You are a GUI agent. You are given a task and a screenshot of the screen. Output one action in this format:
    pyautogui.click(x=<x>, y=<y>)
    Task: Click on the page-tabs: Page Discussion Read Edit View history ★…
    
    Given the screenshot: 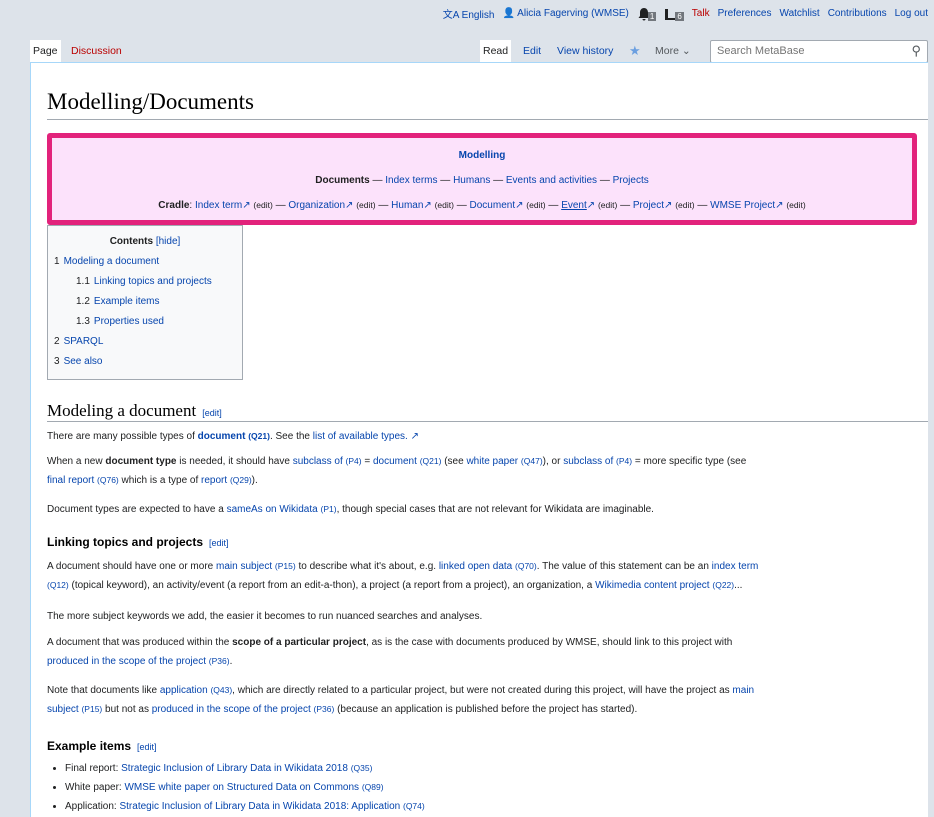 What is the action you would take?
    pyautogui.click(x=479, y=51)
    